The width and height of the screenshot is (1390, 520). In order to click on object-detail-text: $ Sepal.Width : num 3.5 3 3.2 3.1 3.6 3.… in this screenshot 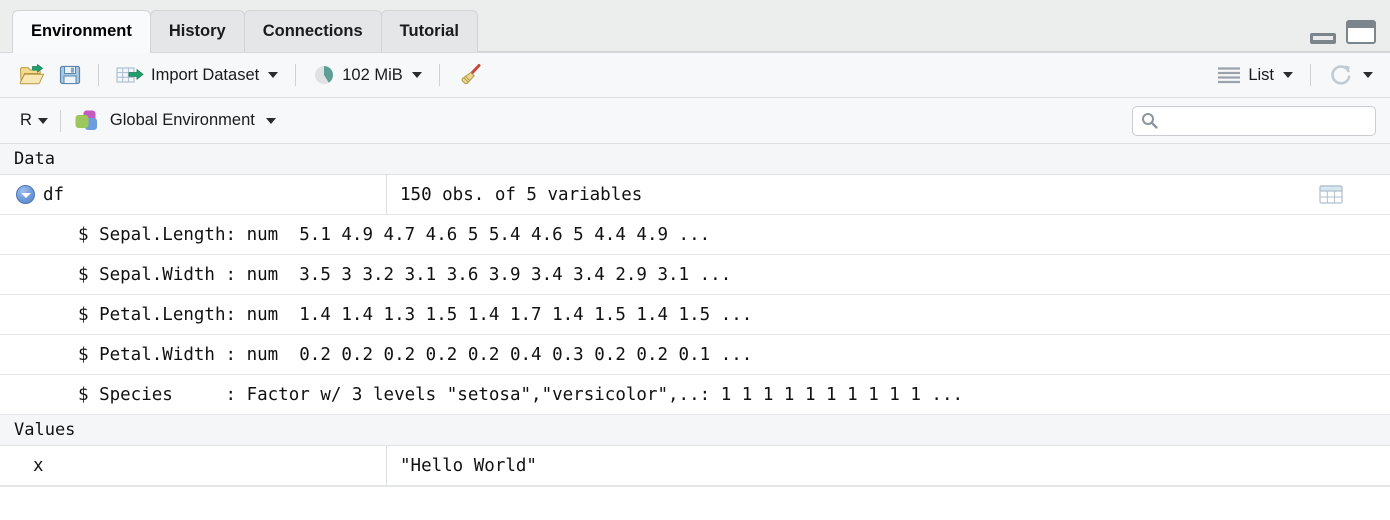, I will do `click(405, 274)`.